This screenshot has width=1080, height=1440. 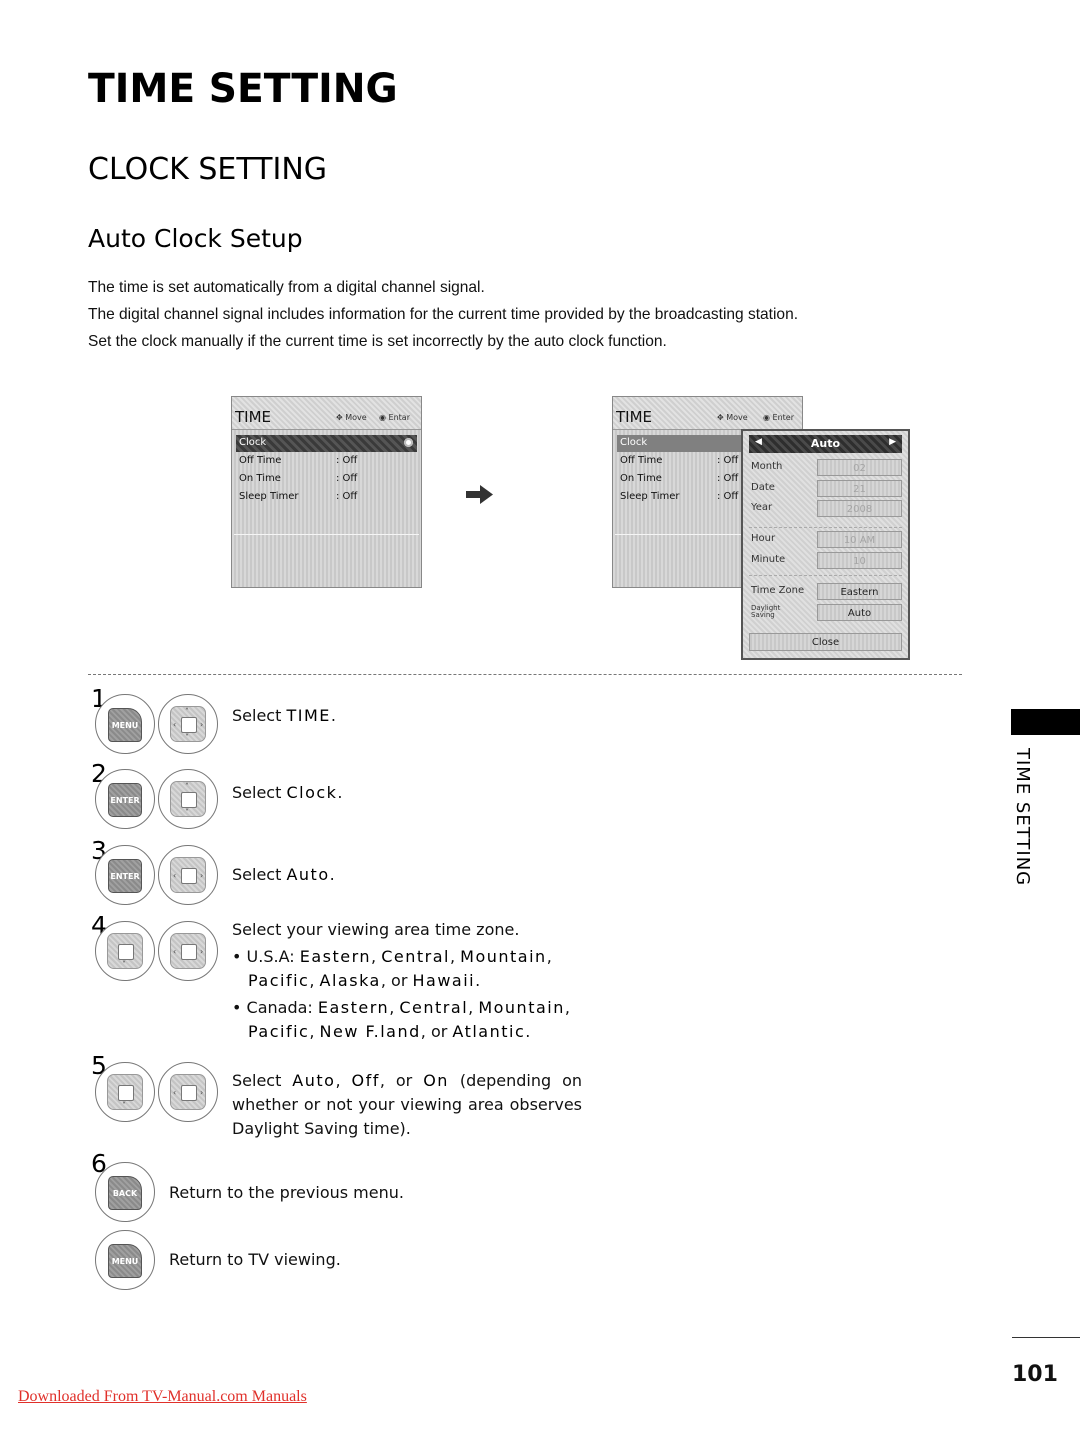 I want to click on return-tv-text: Return to TV viewing., so click(x=255, y=1259).